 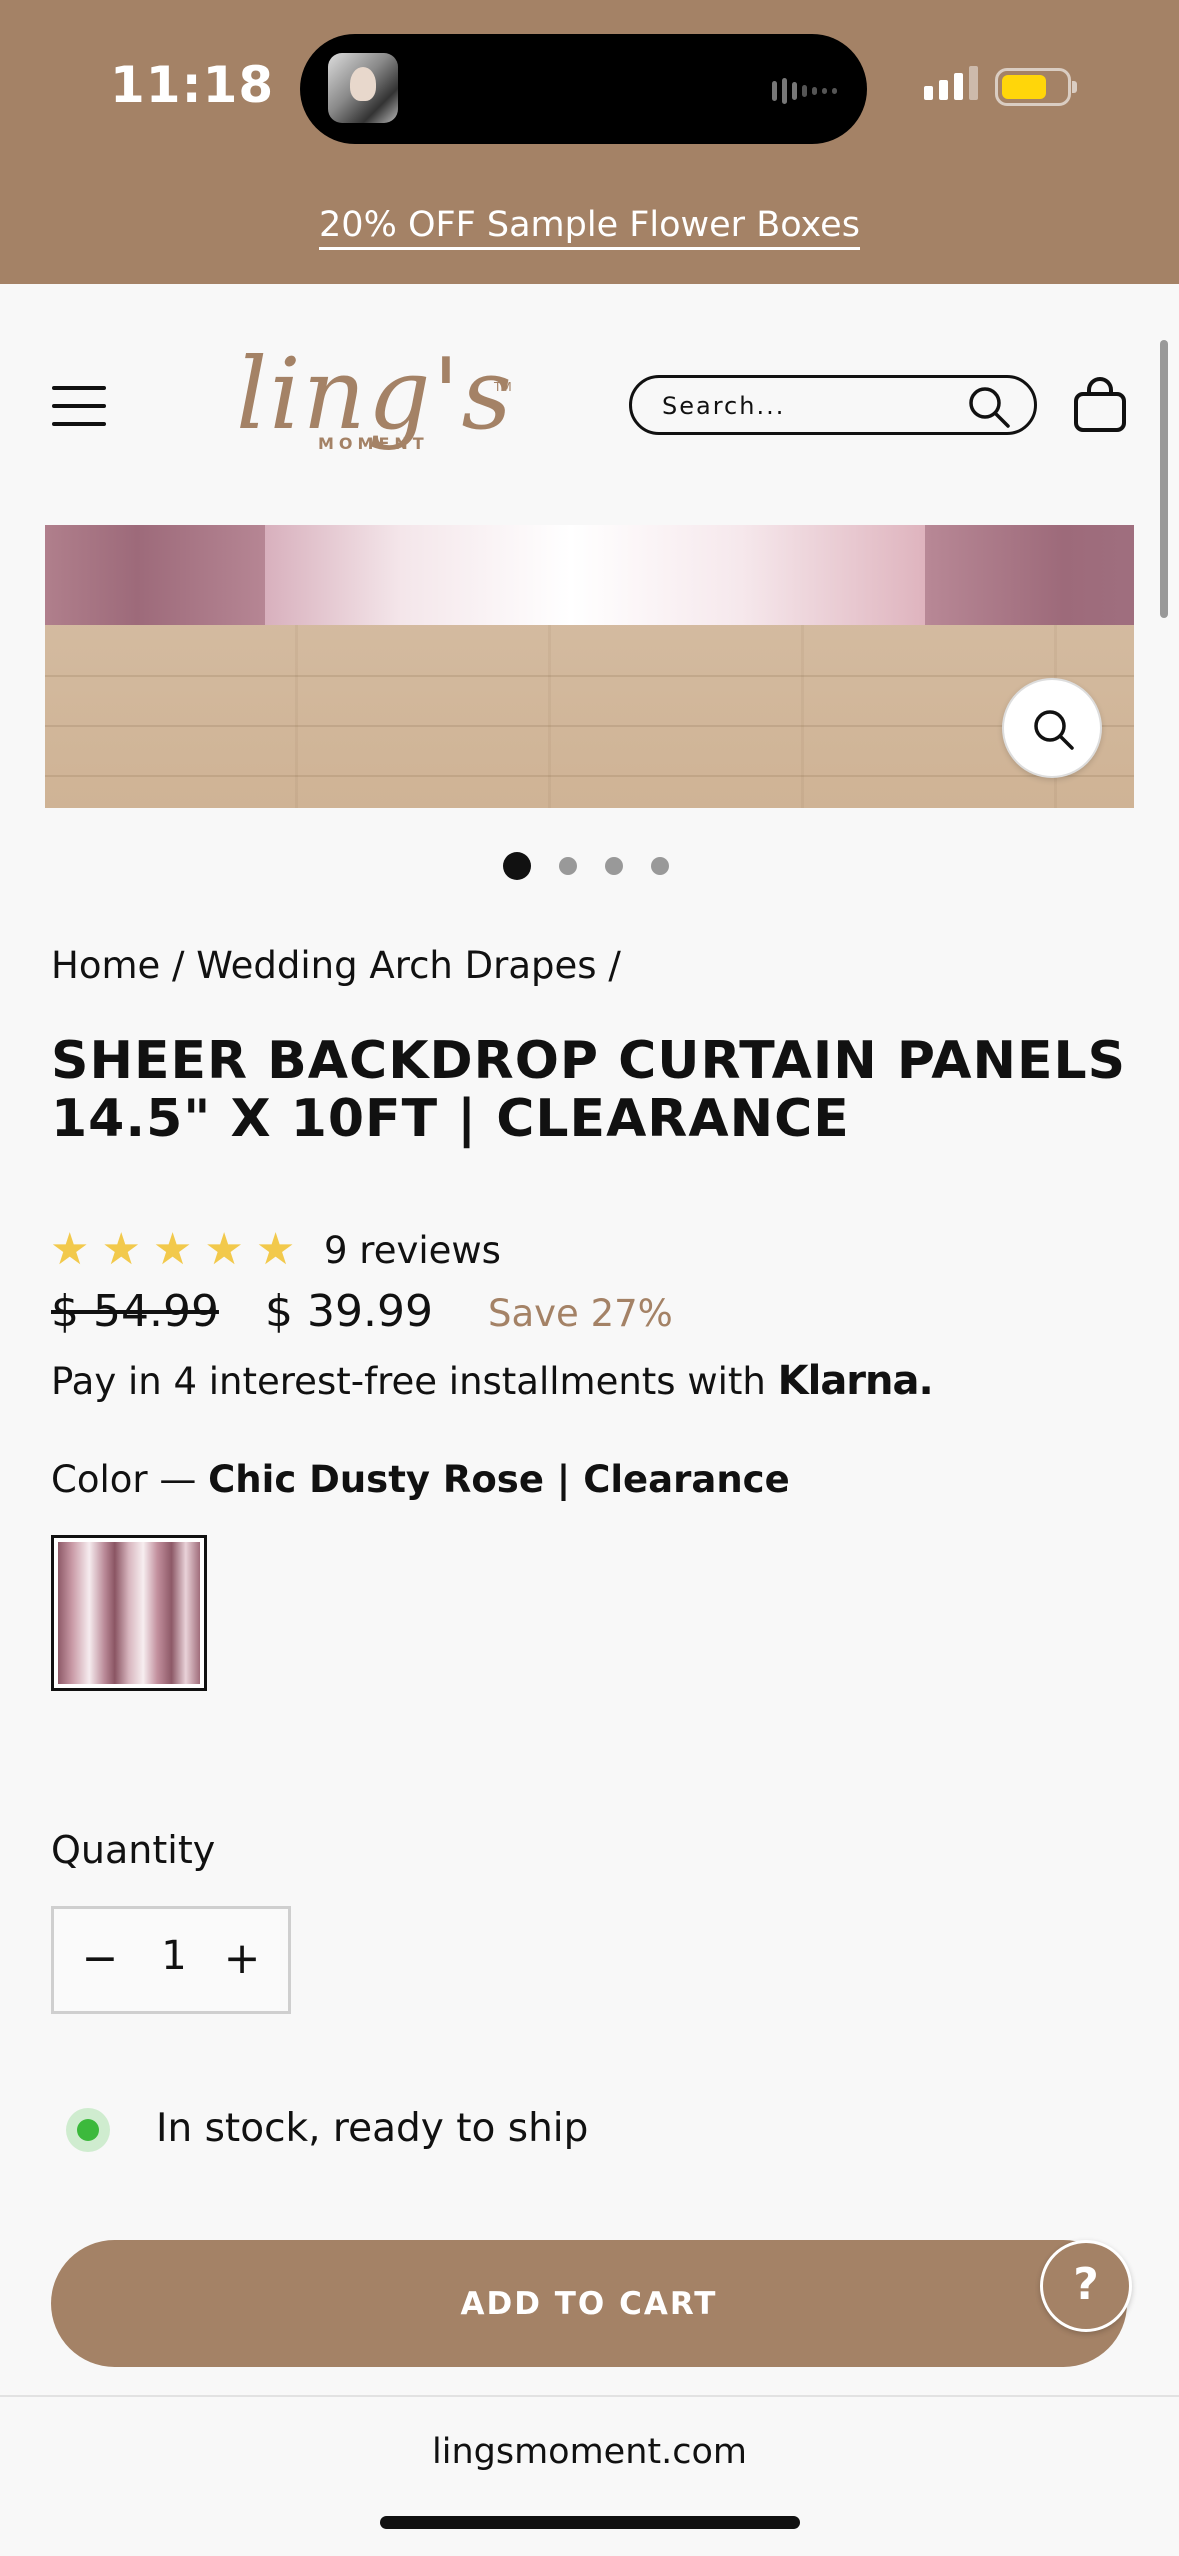 I want to click on quantity-value: 1, so click(x=174, y=1956).